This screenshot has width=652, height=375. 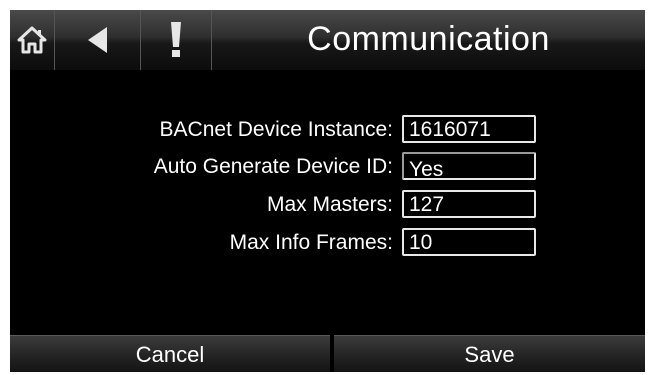 I want to click on form-row-max-masters: Max Masters: 127, so click(x=327, y=205).